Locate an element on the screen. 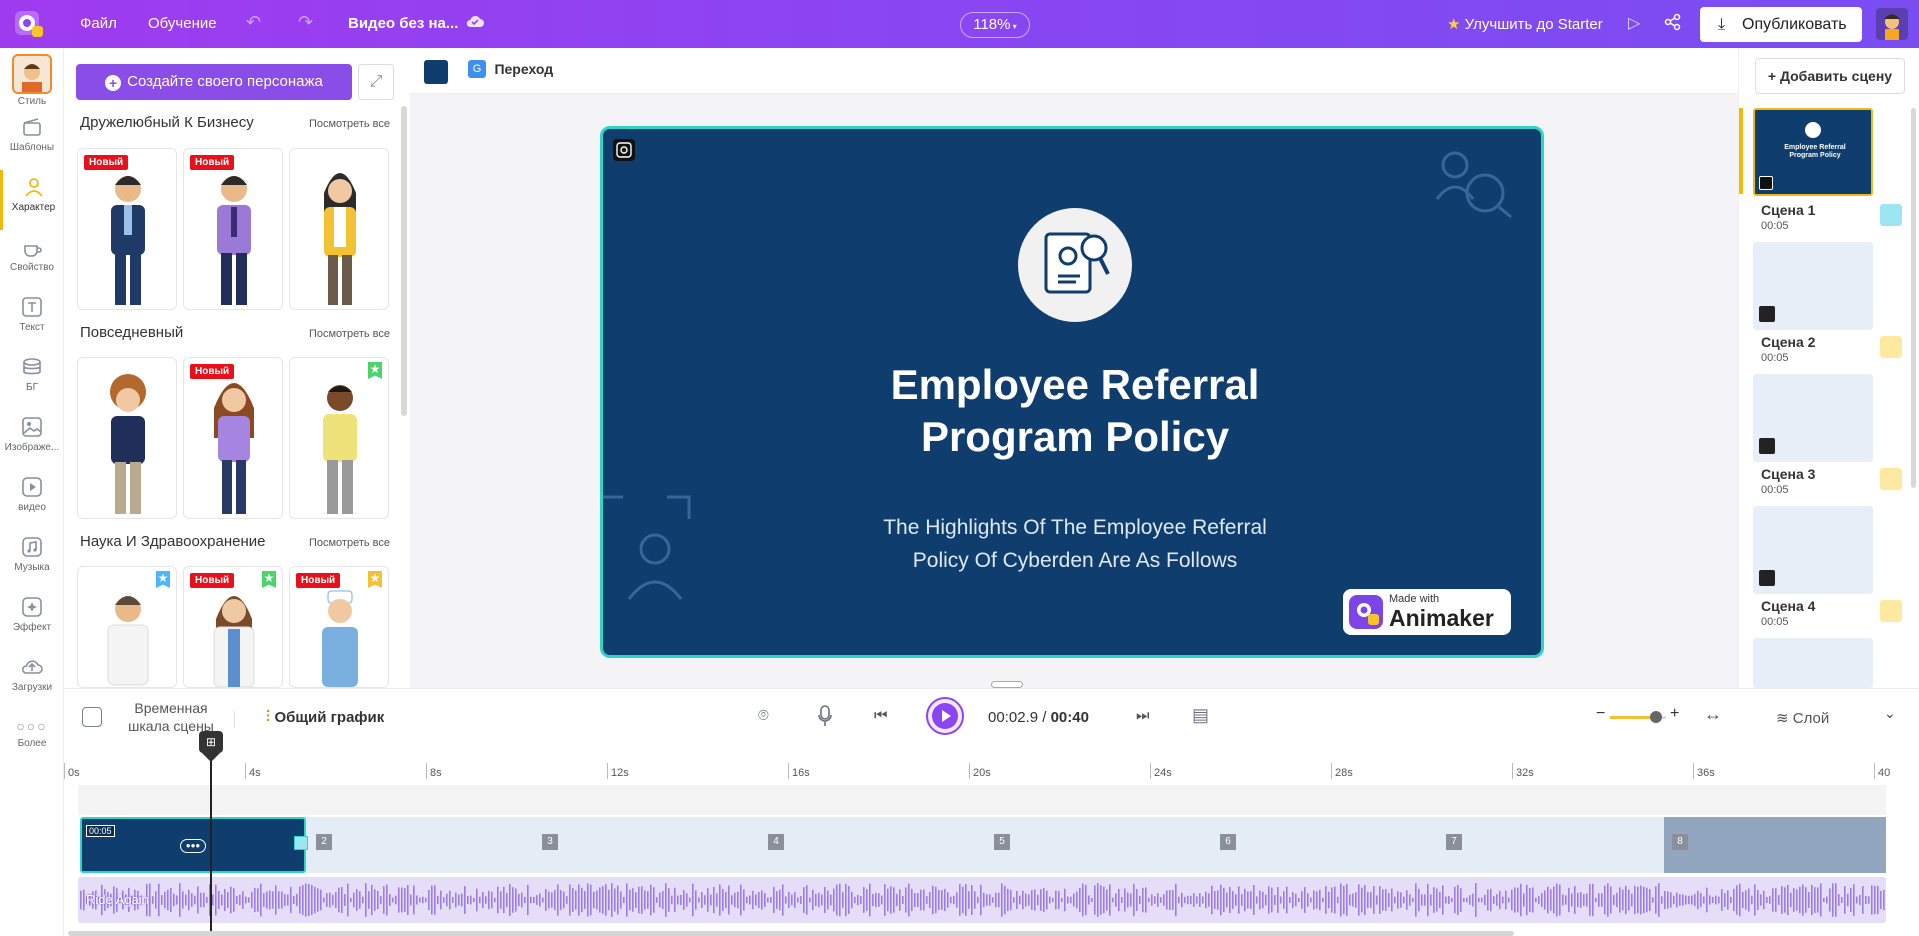 The height and width of the screenshot is (936, 1919). share-icon is located at coordinates (1673, 24).